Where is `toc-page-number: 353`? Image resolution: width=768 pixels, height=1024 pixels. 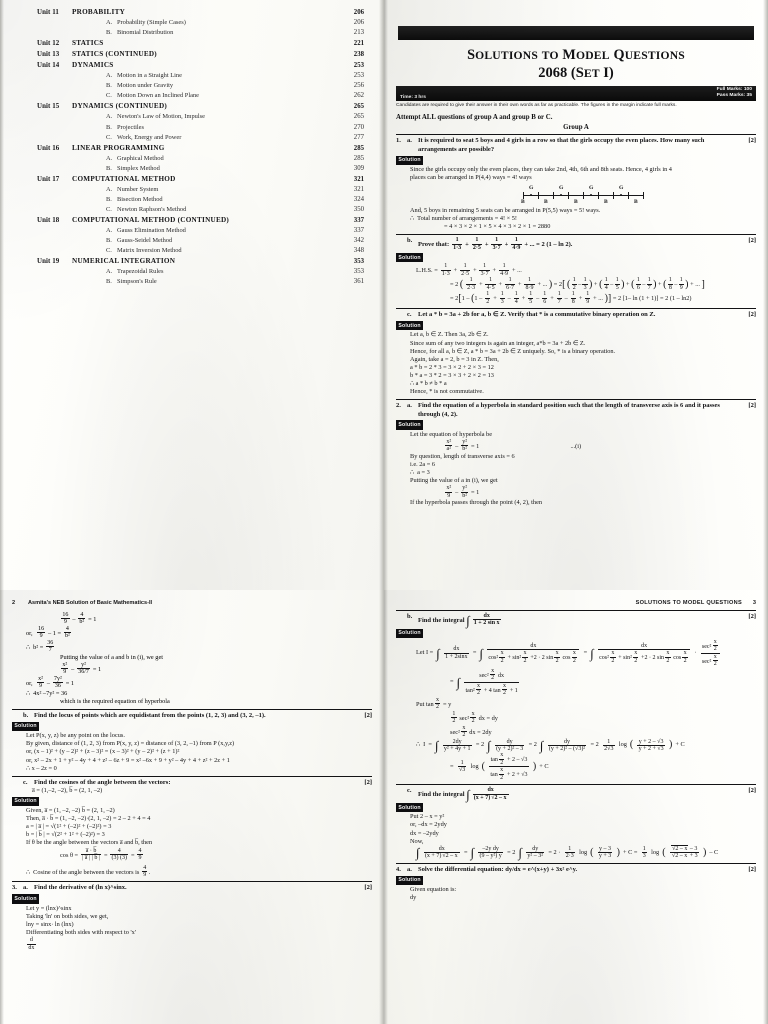 toc-page-number: 353 is located at coordinates (358, 262).